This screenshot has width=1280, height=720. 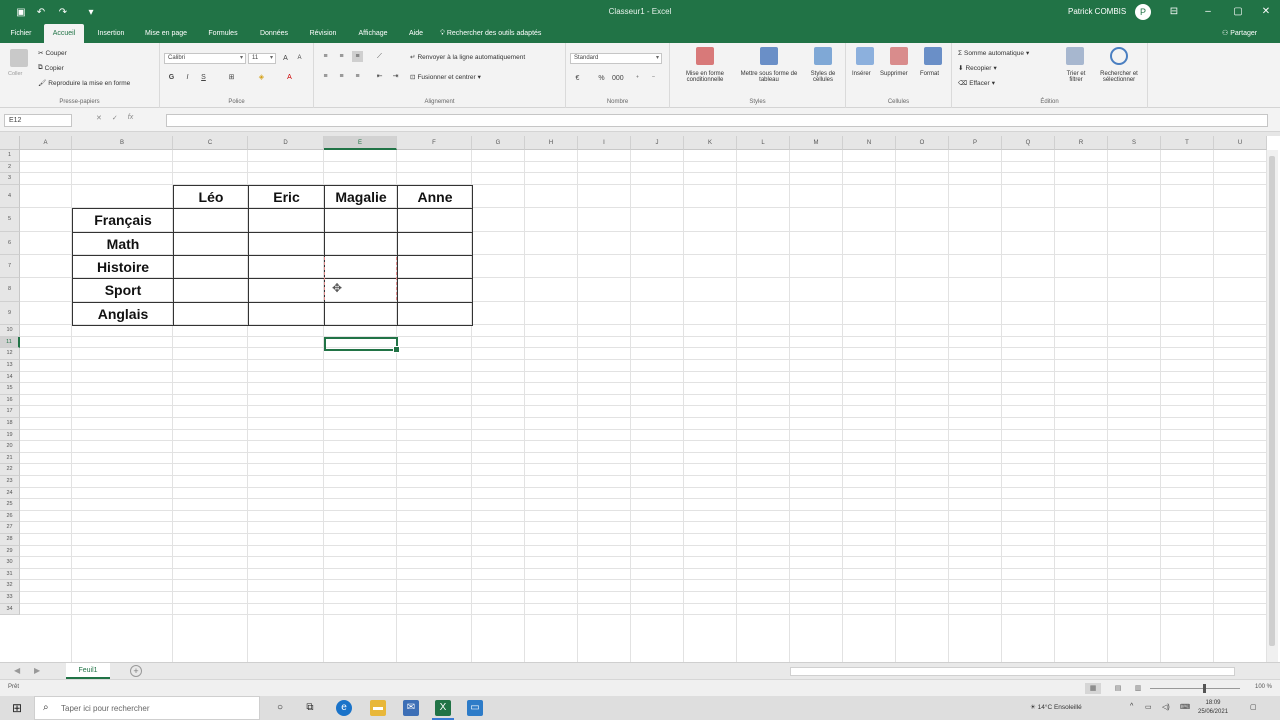 What do you see at coordinates (1143, 12) in the screenshot?
I see `avatar: P` at bounding box center [1143, 12].